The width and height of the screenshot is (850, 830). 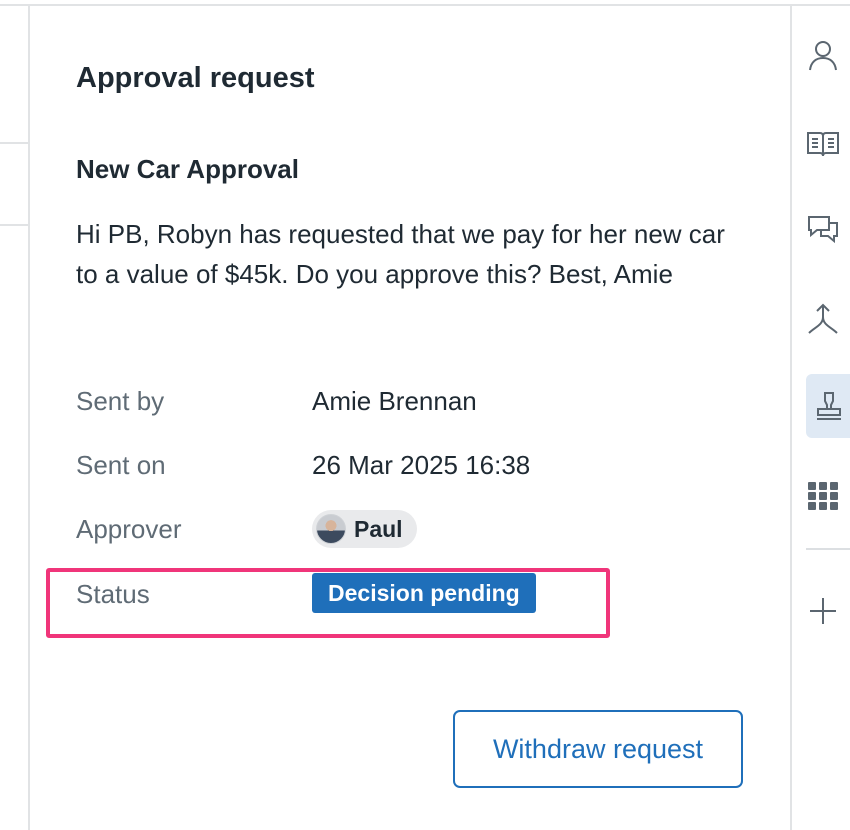 What do you see at coordinates (394, 401) in the screenshot?
I see `sent-by-value: Amie Brennan` at bounding box center [394, 401].